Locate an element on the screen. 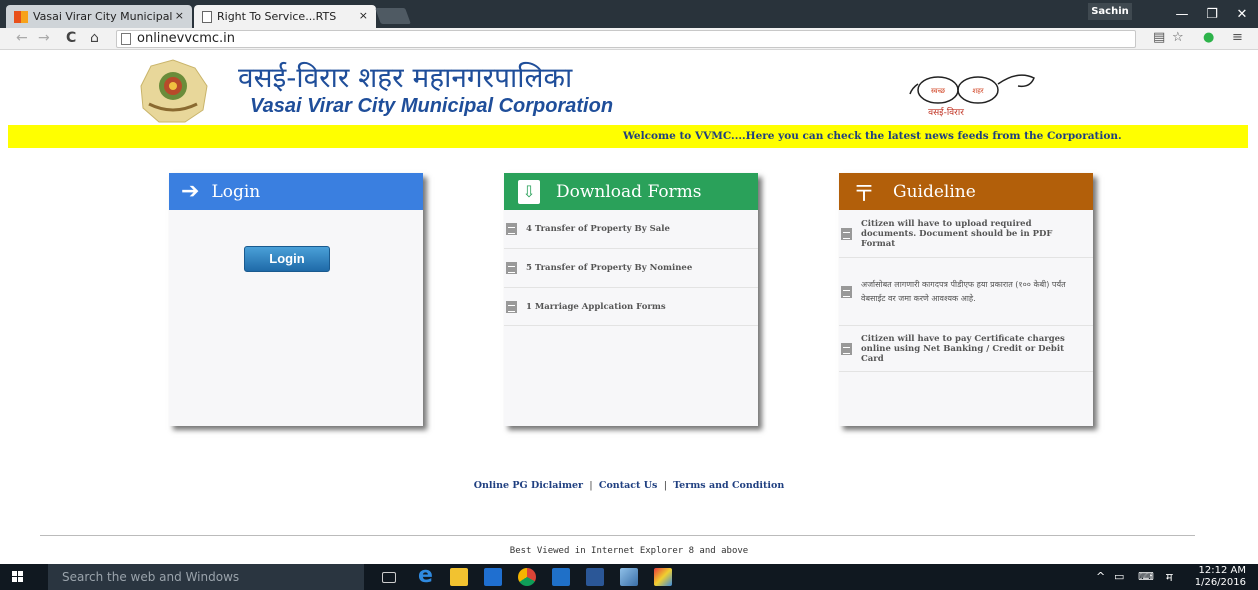  taskbar-search-input: Search the web and Windows is located at coordinates (206, 577).